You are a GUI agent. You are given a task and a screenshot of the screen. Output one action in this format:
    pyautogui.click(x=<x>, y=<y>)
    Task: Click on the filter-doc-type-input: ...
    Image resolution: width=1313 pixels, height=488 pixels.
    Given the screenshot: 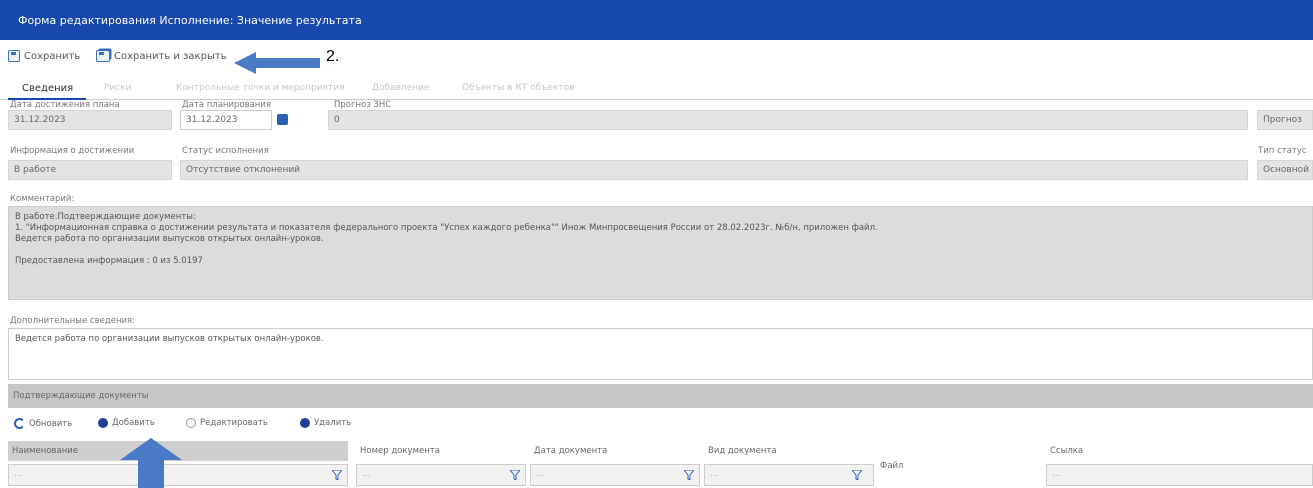 What is the action you would take?
    pyautogui.click(x=789, y=475)
    